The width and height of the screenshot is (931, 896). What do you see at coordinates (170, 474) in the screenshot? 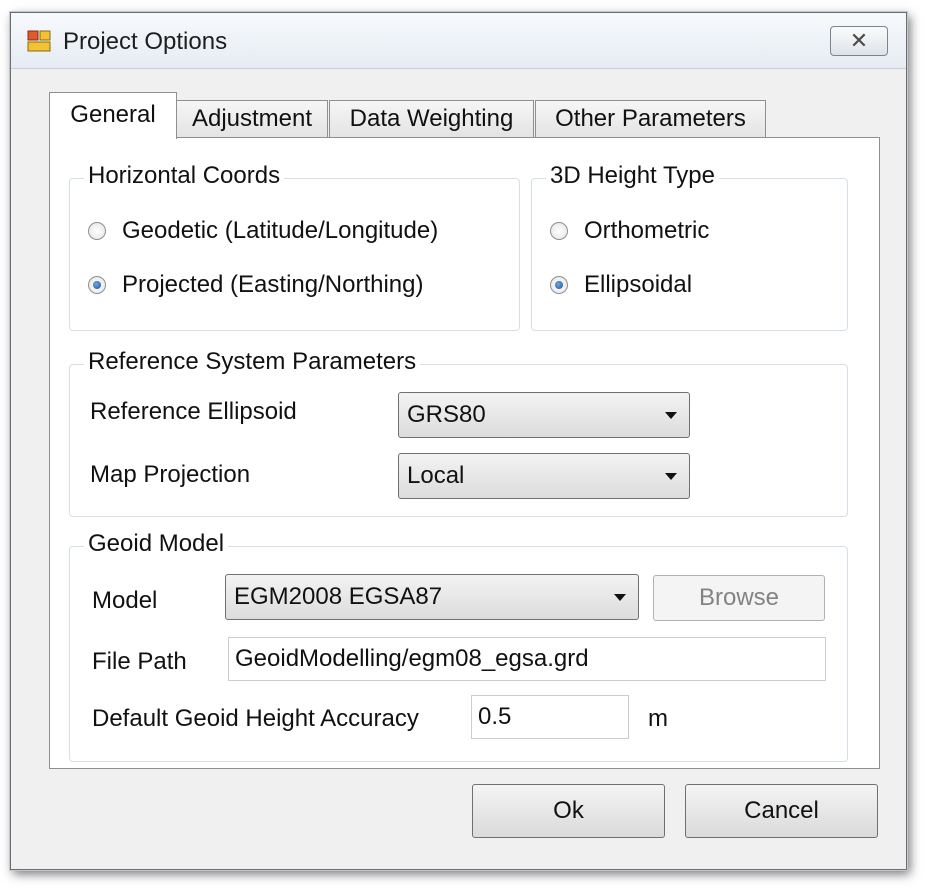
I see `map-projection-label: Map Projection` at bounding box center [170, 474].